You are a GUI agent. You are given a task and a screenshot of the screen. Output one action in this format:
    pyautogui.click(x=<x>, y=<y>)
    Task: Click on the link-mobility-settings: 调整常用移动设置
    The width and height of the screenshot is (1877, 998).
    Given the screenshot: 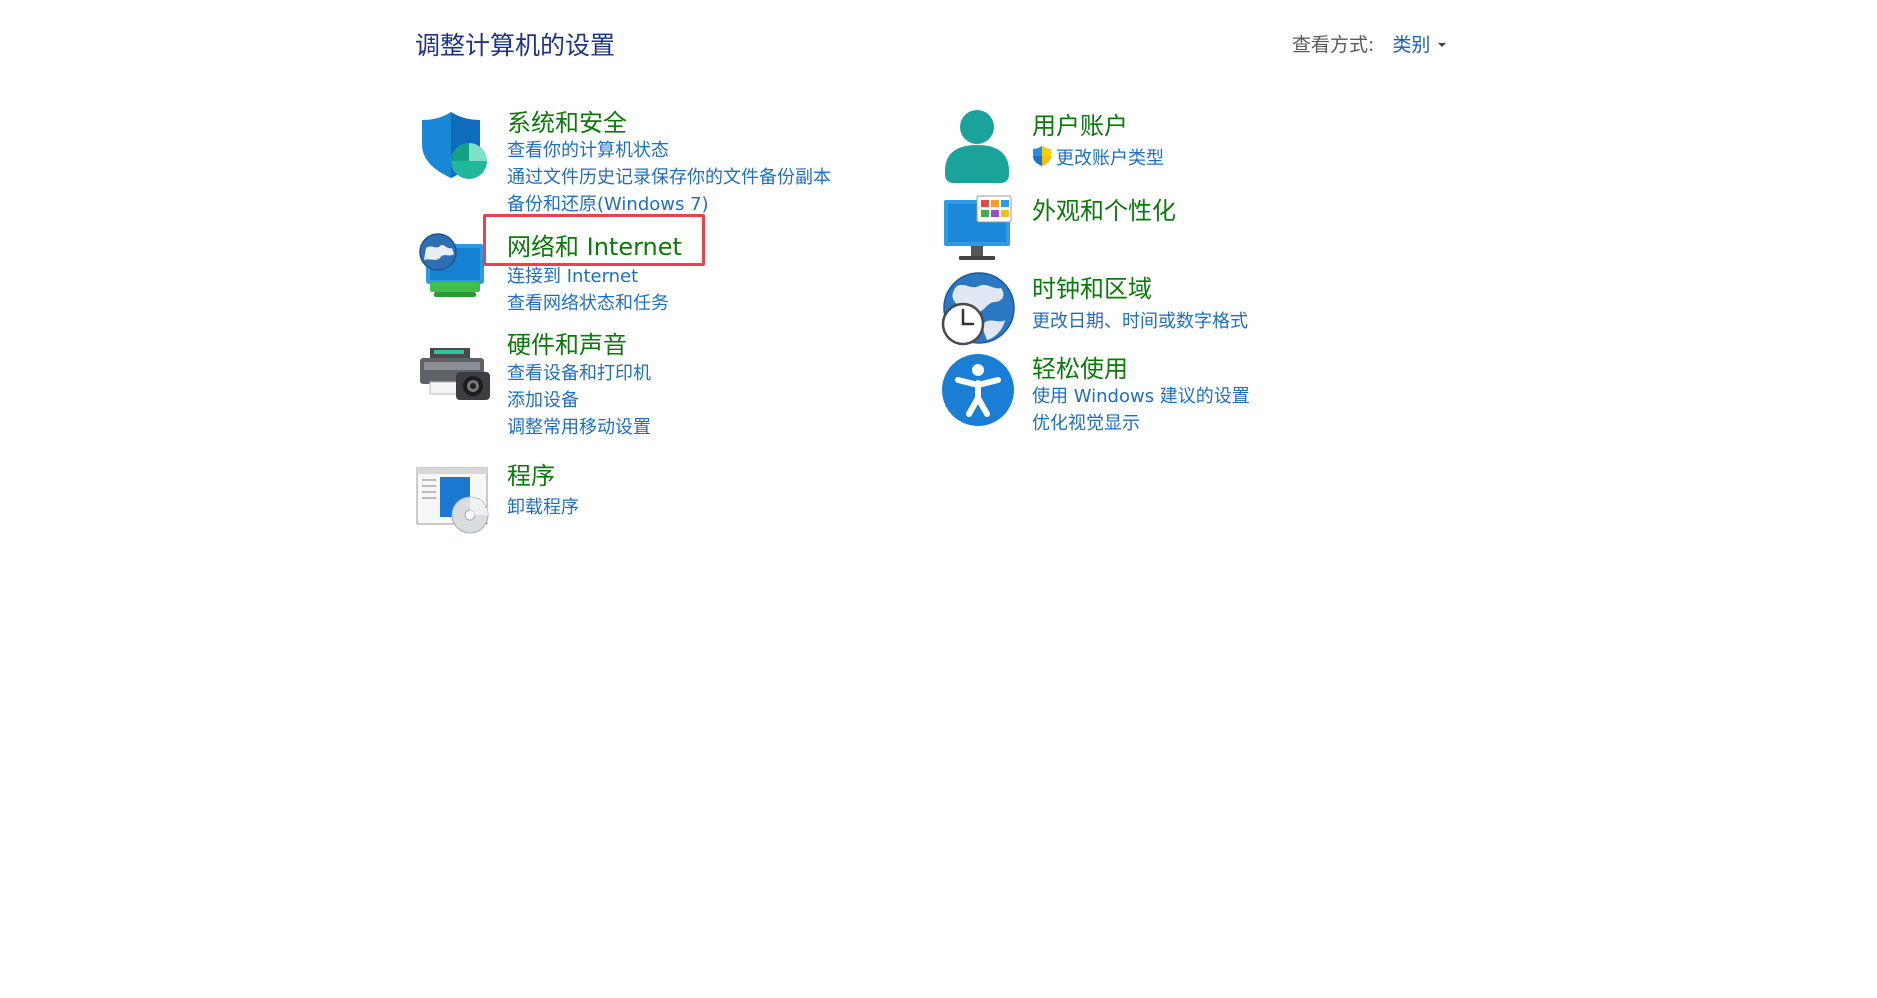 What is the action you would take?
    pyautogui.click(x=579, y=427)
    